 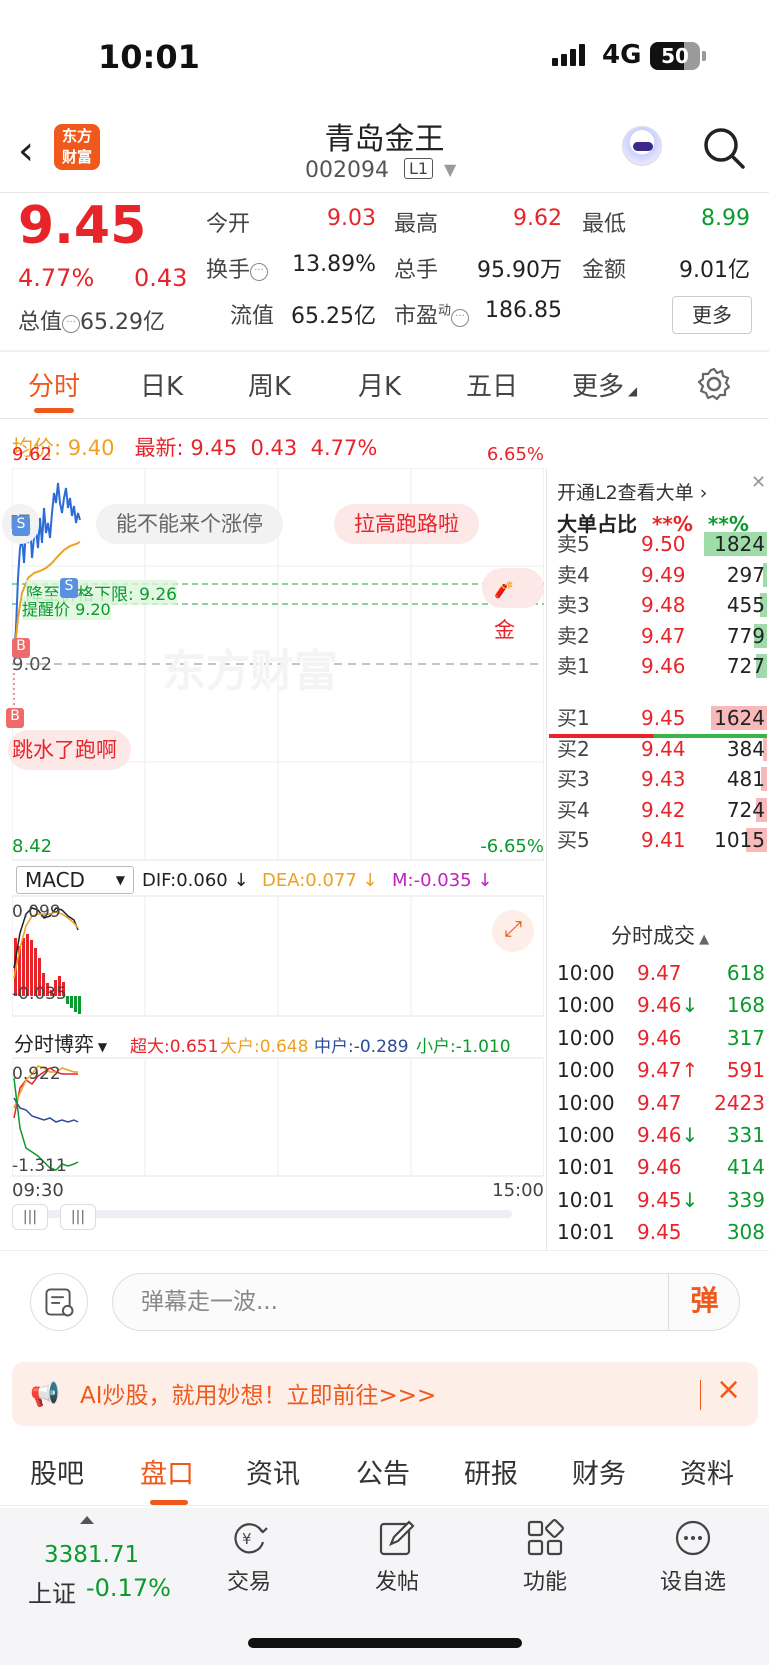 I want to click on tab-pankou: 盘口, so click(x=167, y=1471).